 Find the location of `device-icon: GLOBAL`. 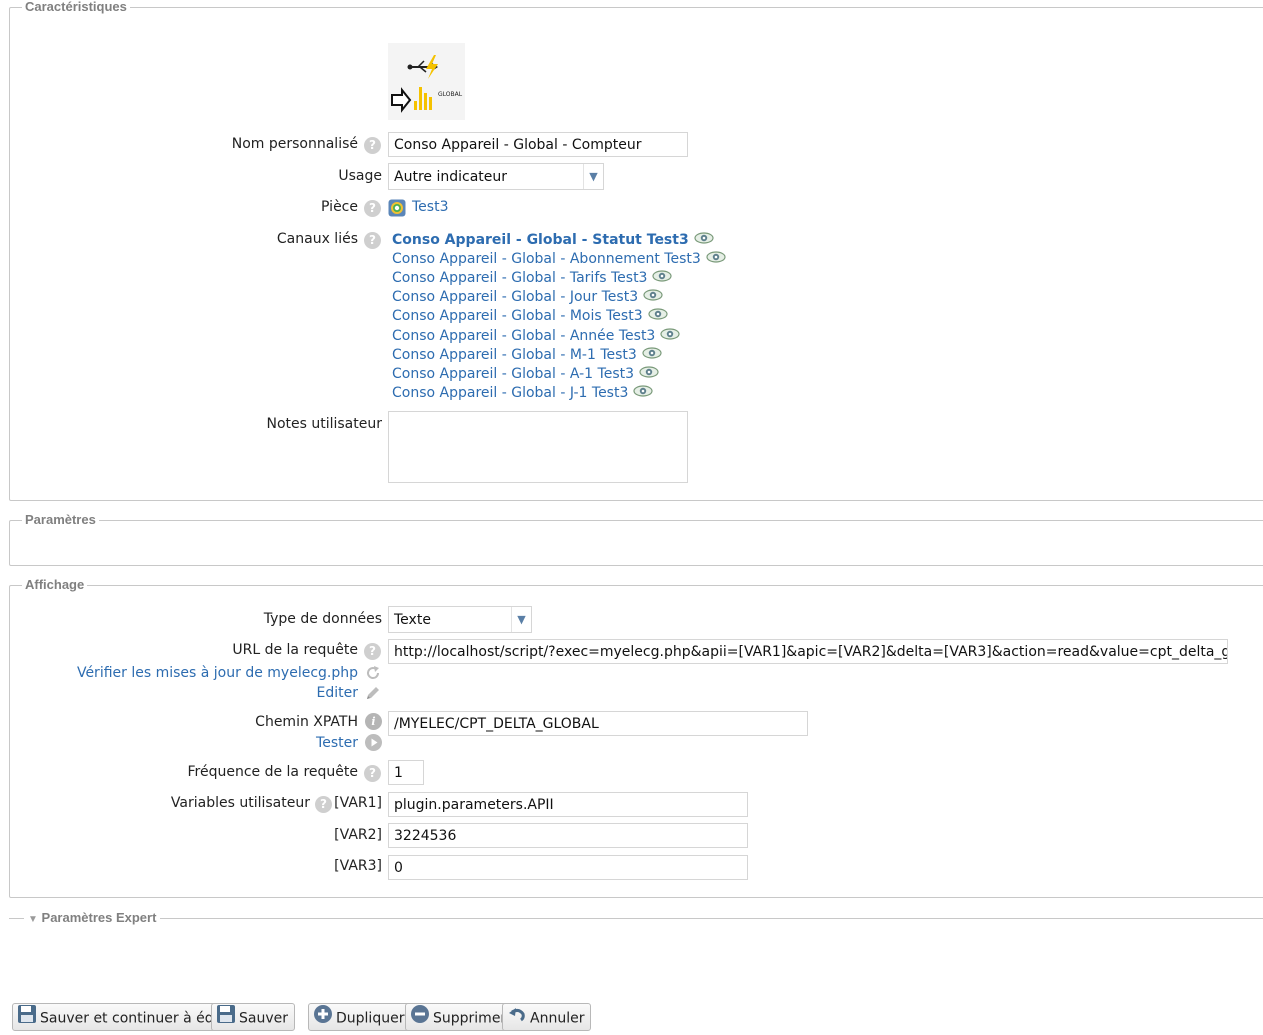

device-icon: GLOBAL is located at coordinates (426, 81).